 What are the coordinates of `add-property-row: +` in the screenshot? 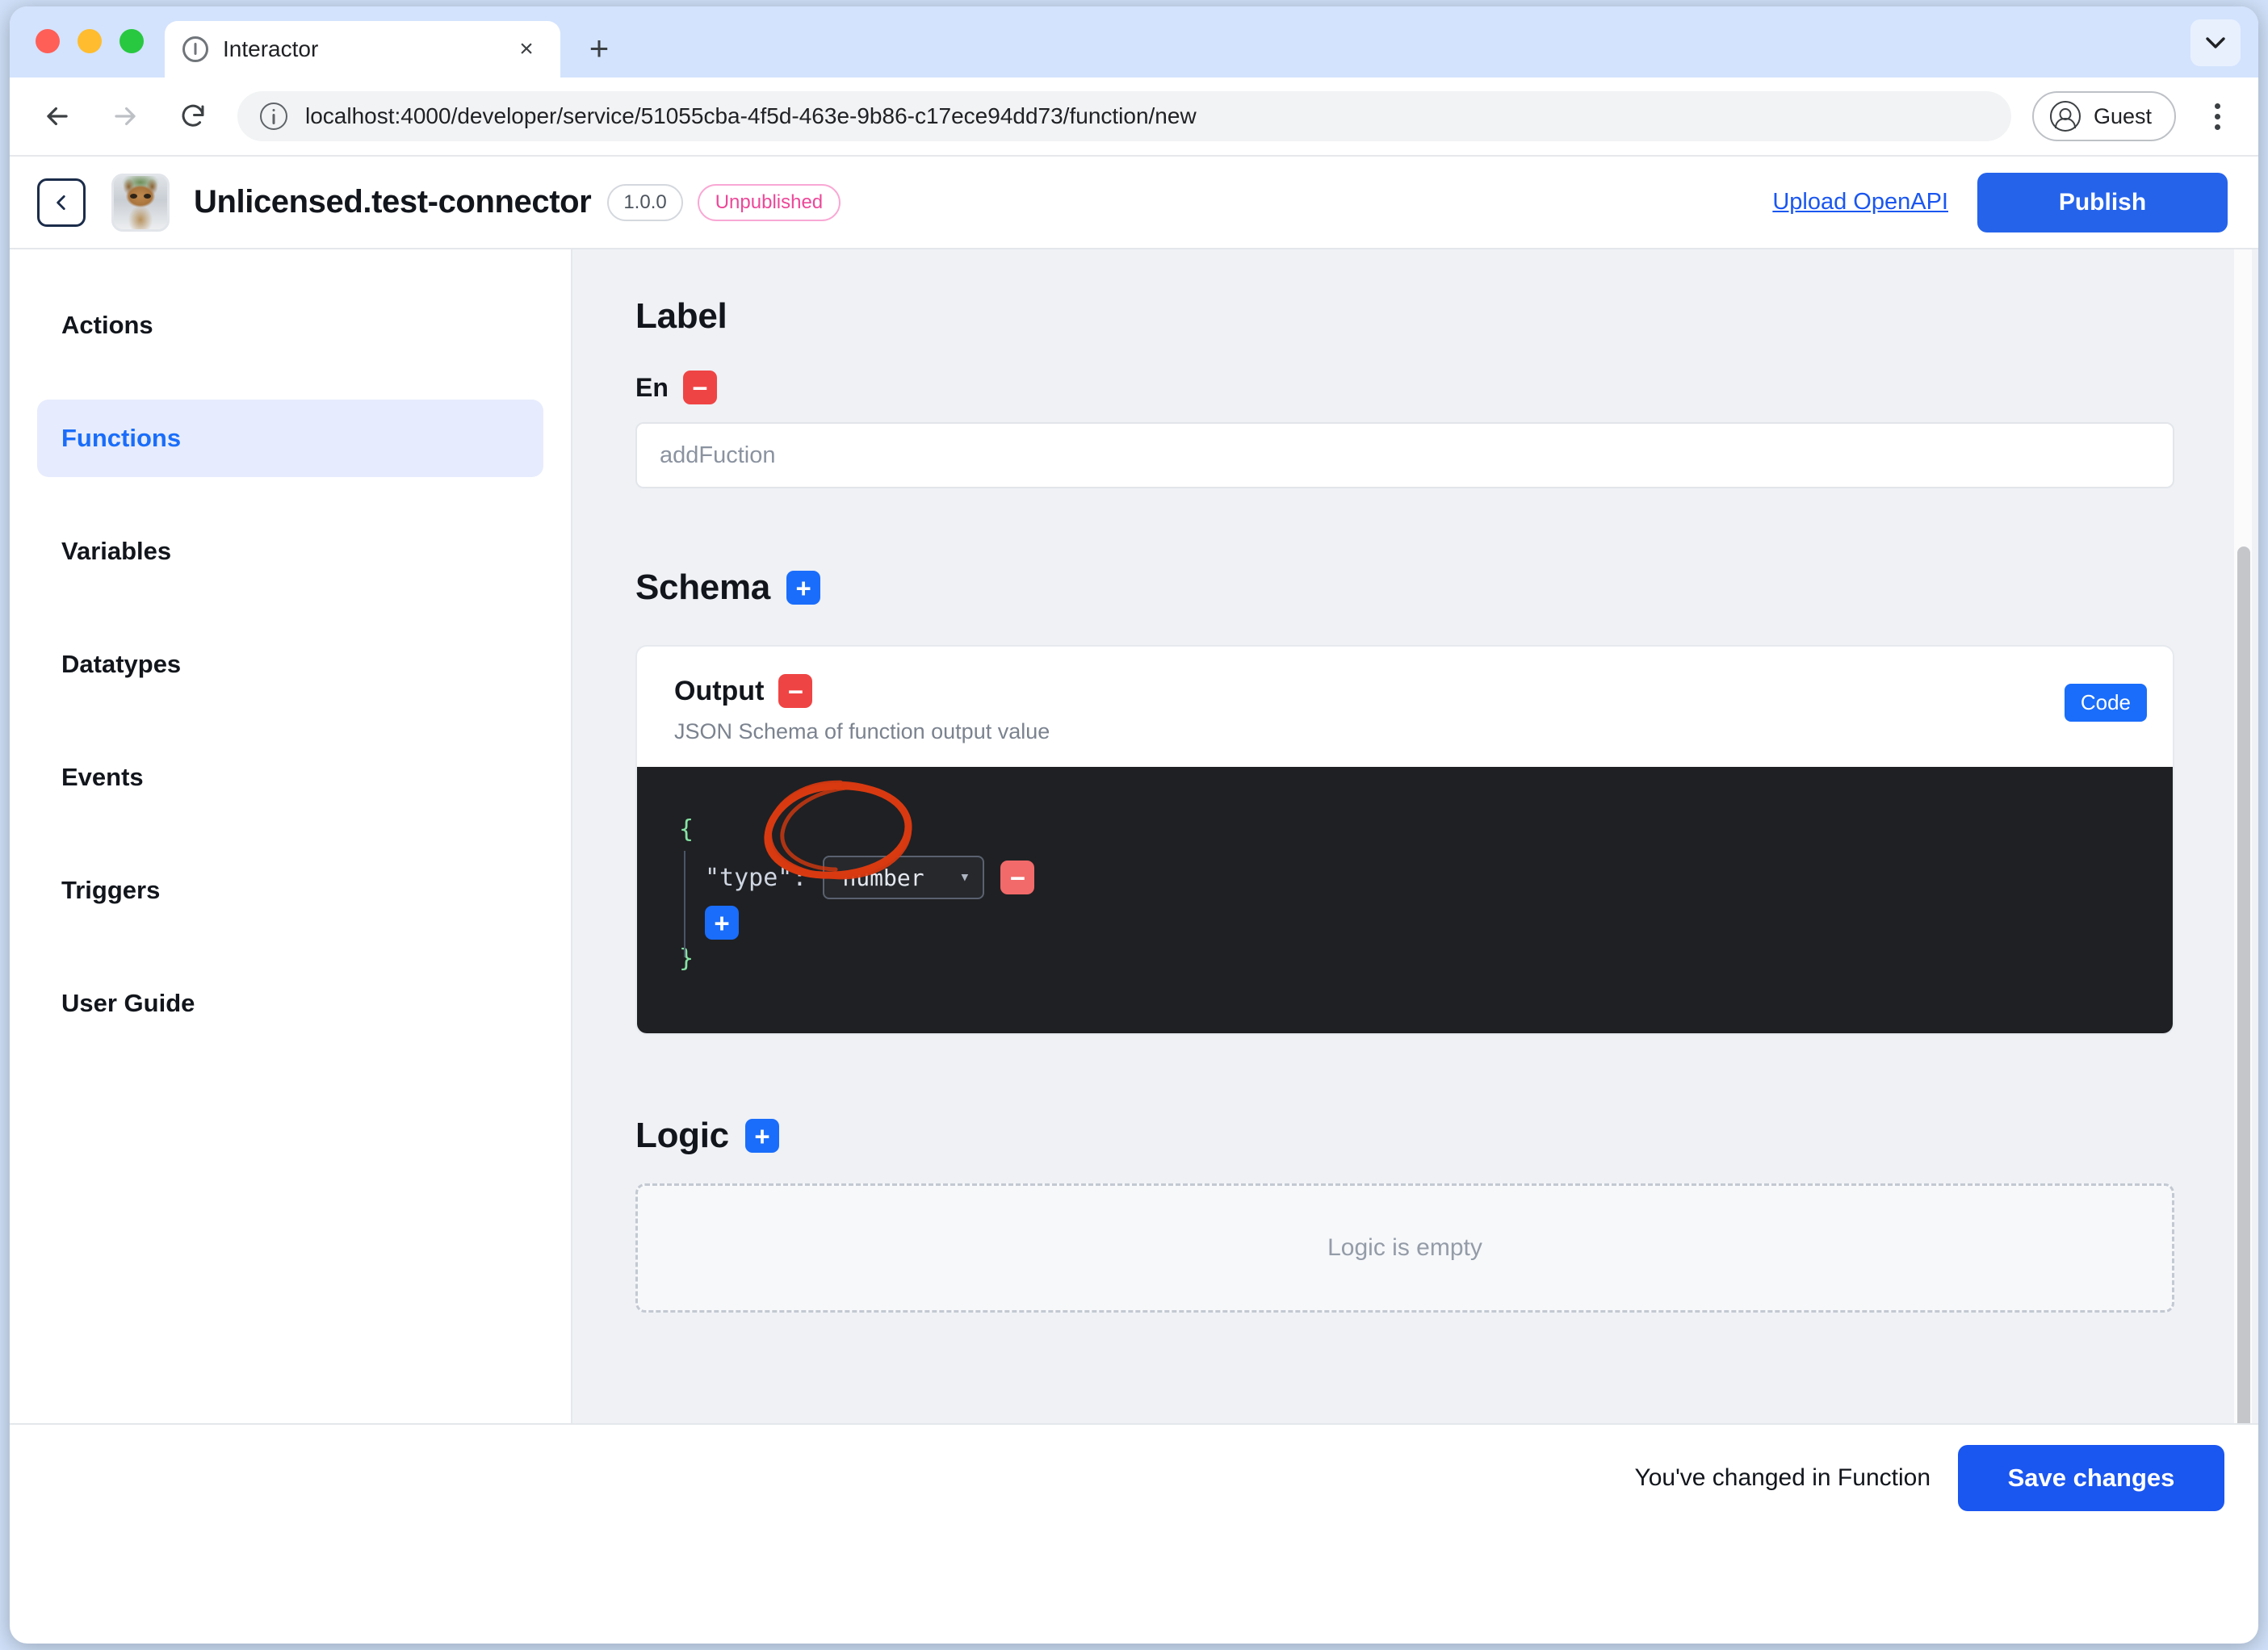 It's located at (1405, 923).